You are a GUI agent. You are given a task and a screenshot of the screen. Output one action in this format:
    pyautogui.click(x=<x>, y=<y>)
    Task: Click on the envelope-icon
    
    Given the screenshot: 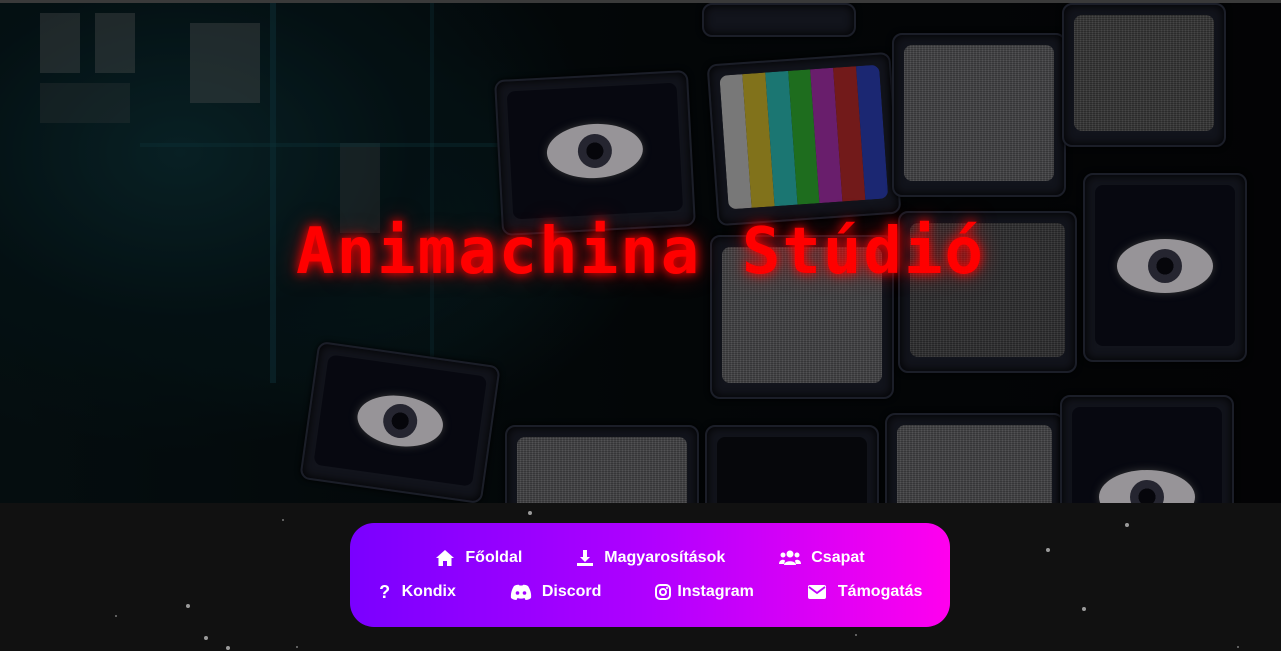 What is the action you would take?
    pyautogui.click(x=816, y=592)
    